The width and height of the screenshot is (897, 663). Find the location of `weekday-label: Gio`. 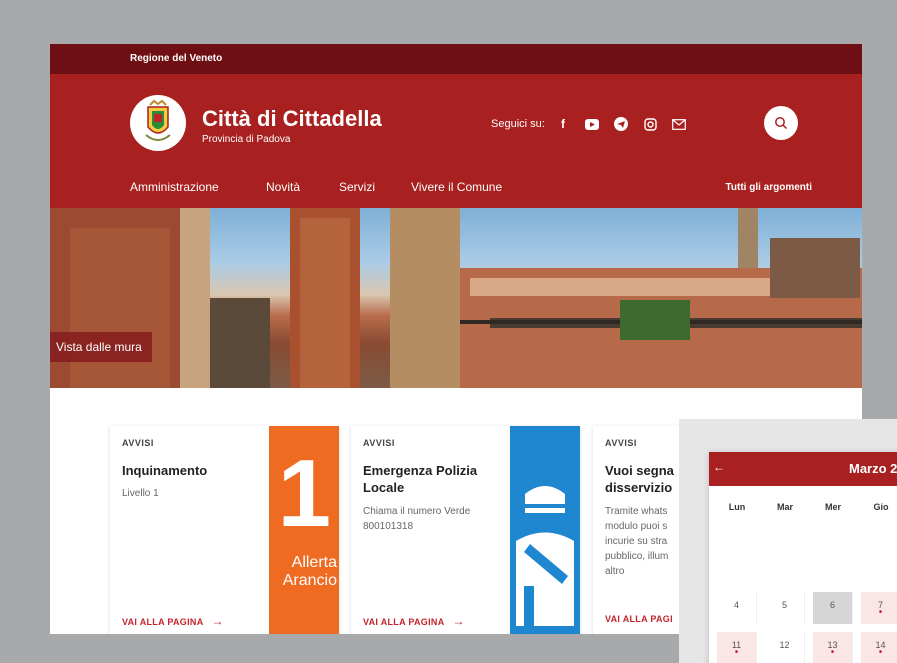

weekday-label: Gio is located at coordinates (881, 507).